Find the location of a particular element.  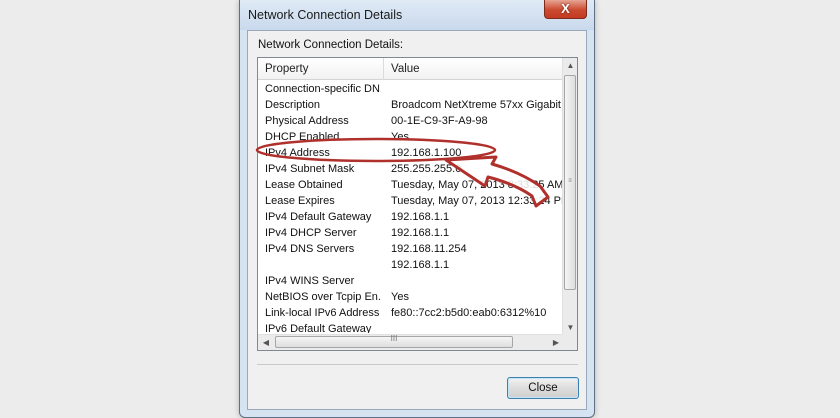

property-cell: IPv4 WINS Server is located at coordinates (310, 281).